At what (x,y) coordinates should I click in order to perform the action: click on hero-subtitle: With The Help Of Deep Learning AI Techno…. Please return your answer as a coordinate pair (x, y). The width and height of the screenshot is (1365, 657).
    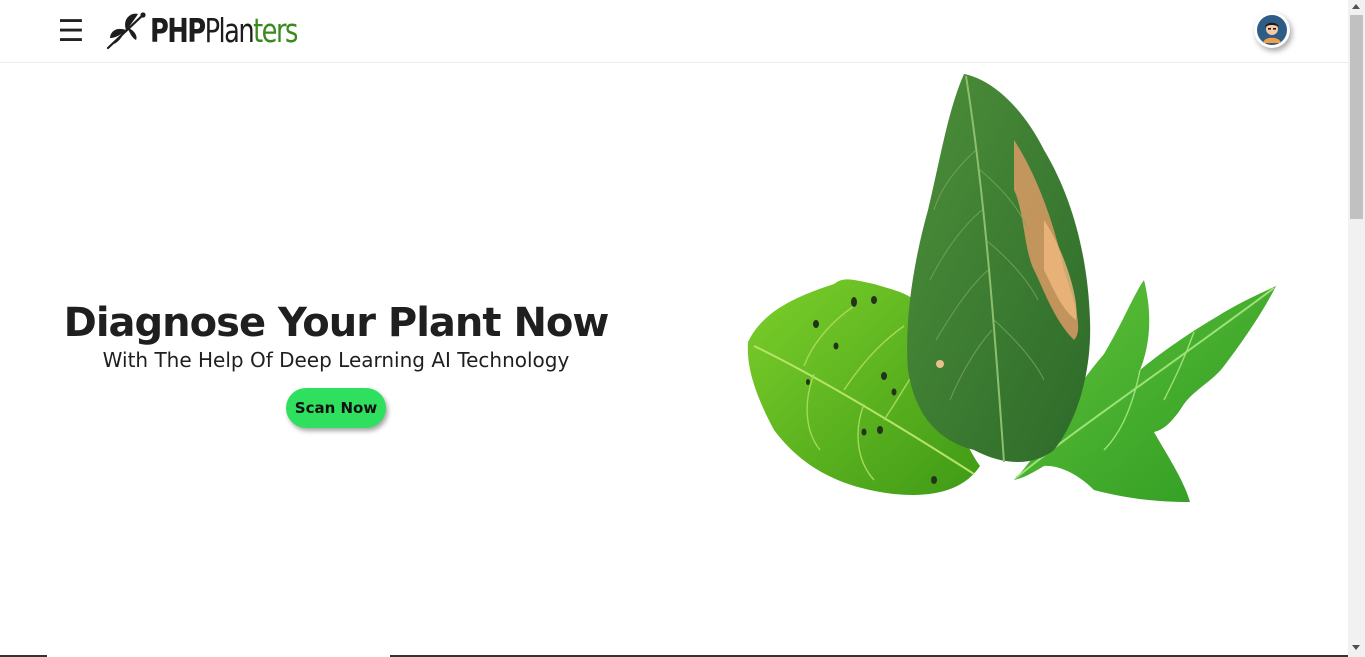
    Looking at the image, I should click on (336, 360).